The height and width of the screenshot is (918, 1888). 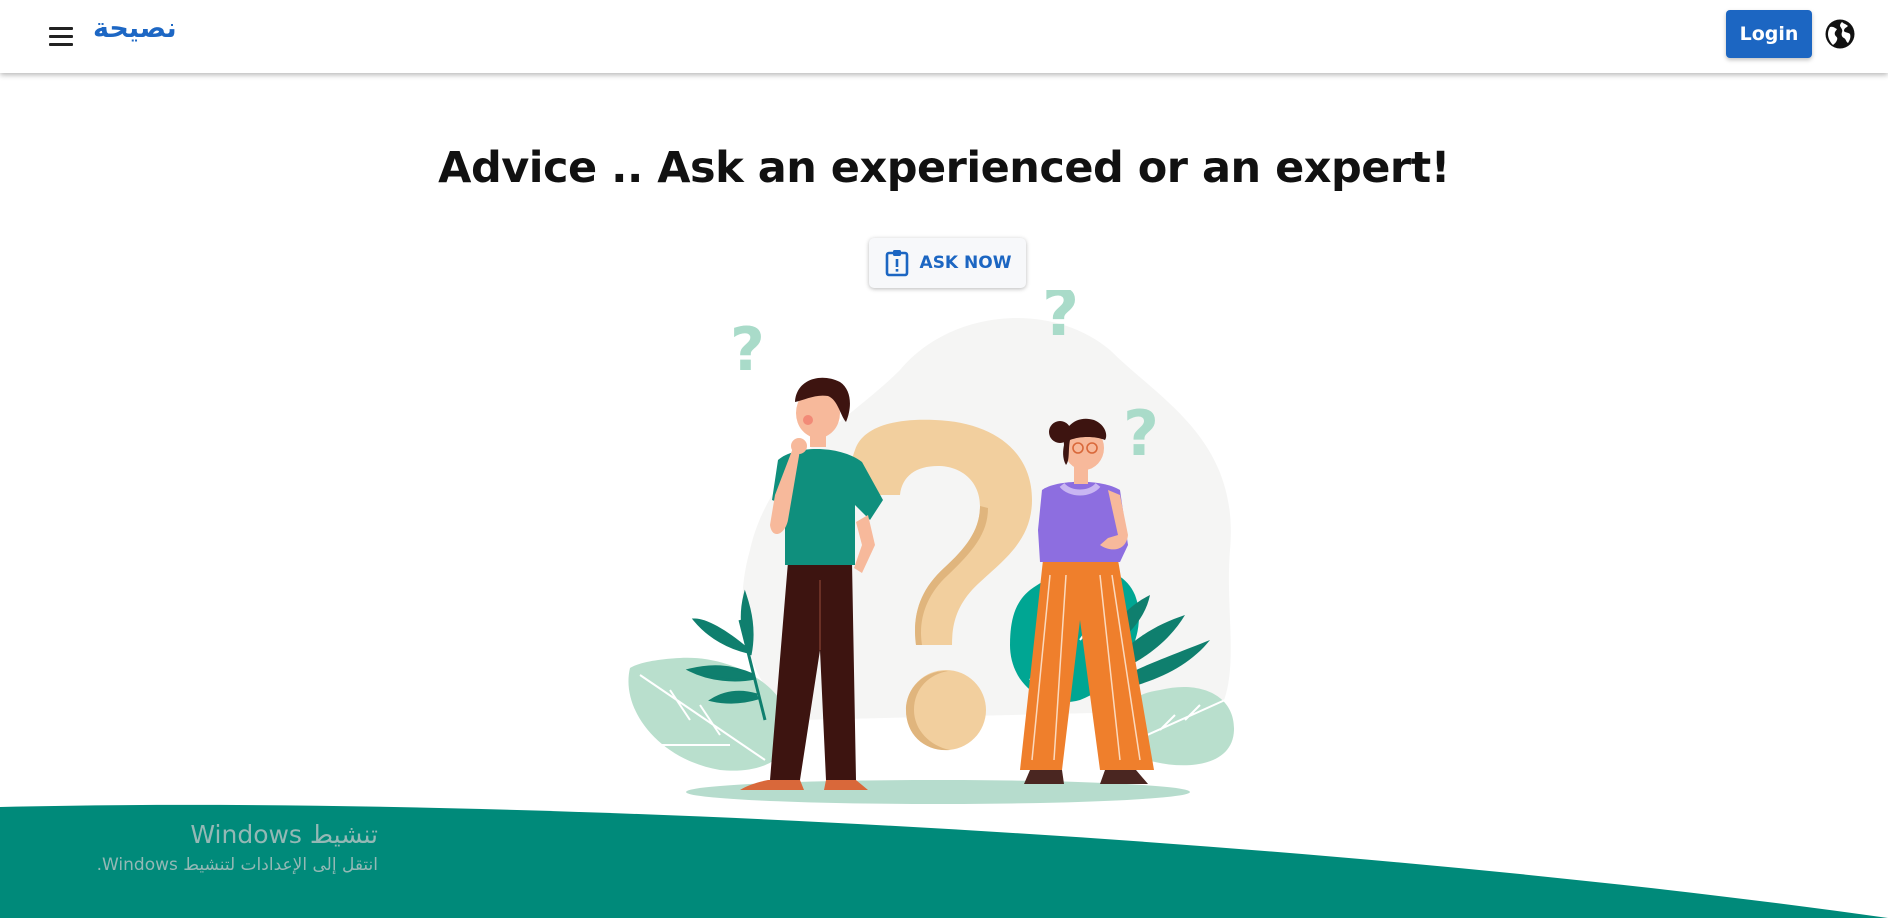 What do you see at coordinates (1124, 777) in the screenshot?
I see `woman-shoe-right` at bounding box center [1124, 777].